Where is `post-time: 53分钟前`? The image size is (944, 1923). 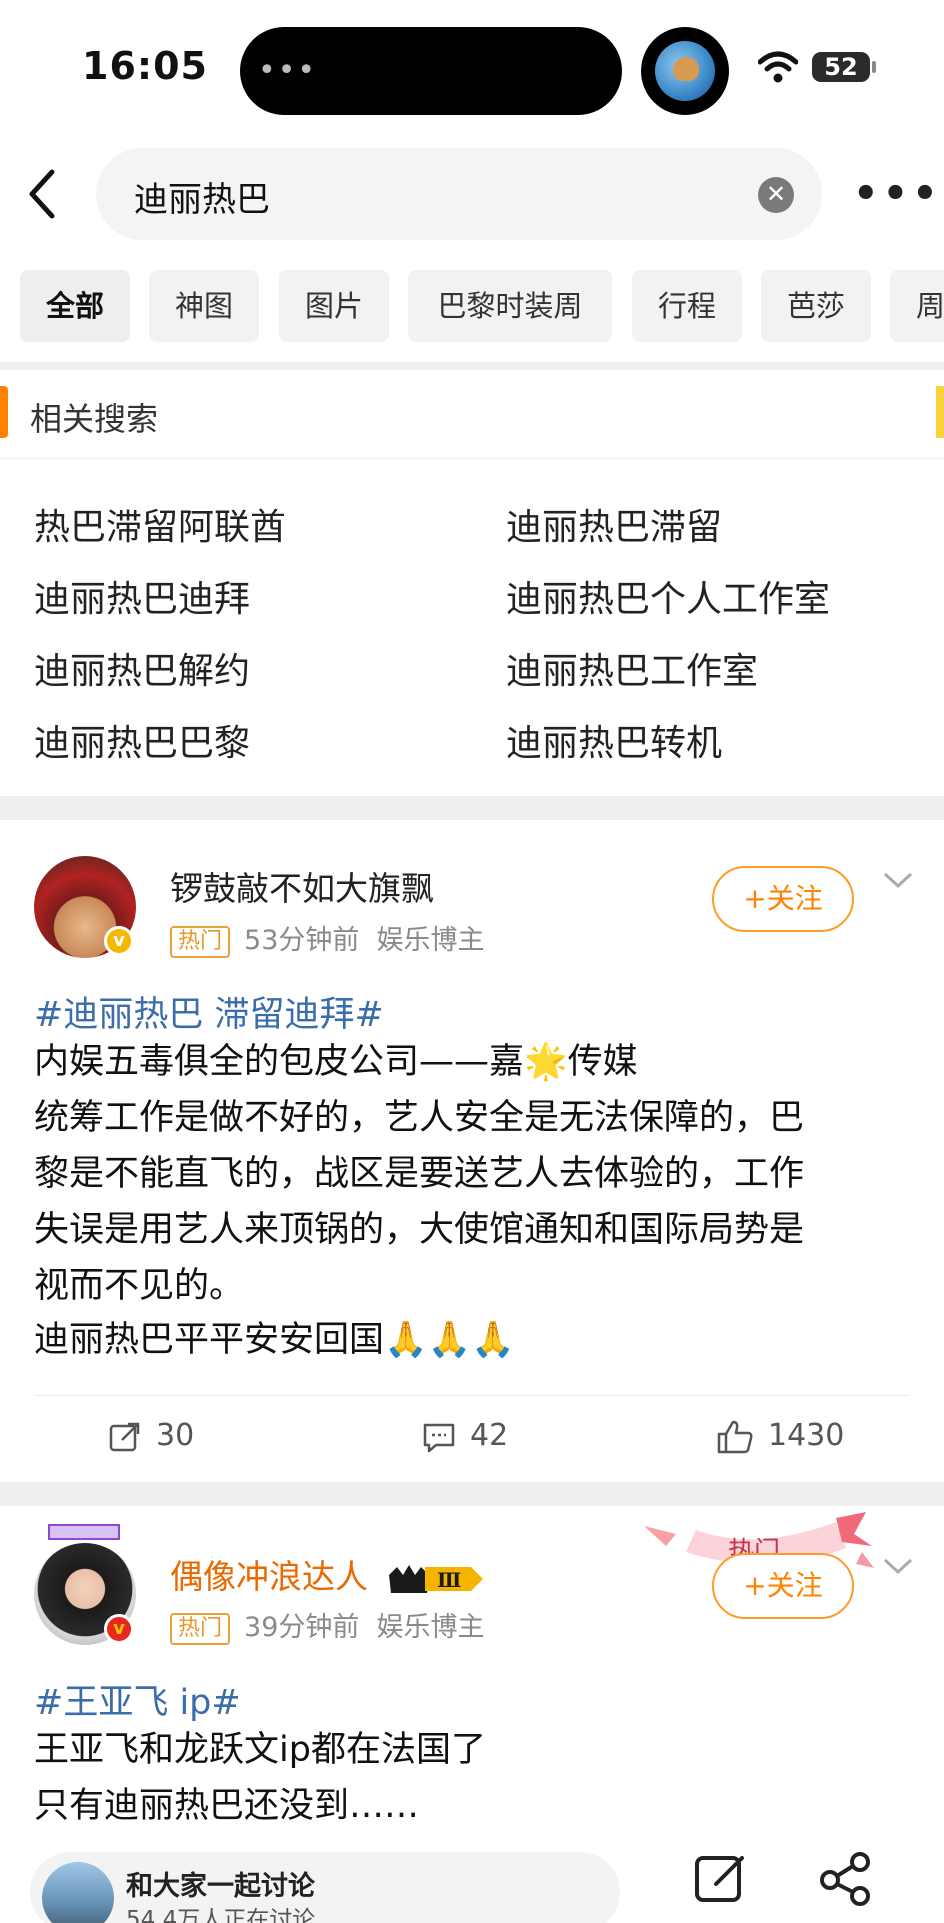
post-time: 53分钟前 is located at coordinates (302, 940).